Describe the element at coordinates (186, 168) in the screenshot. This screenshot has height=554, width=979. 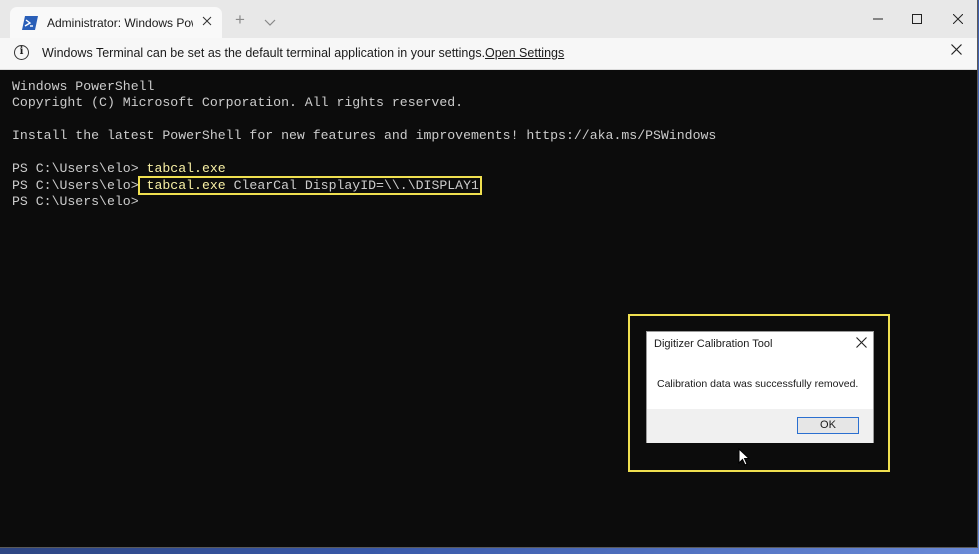
I see `command: tabcal.exe` at that location.